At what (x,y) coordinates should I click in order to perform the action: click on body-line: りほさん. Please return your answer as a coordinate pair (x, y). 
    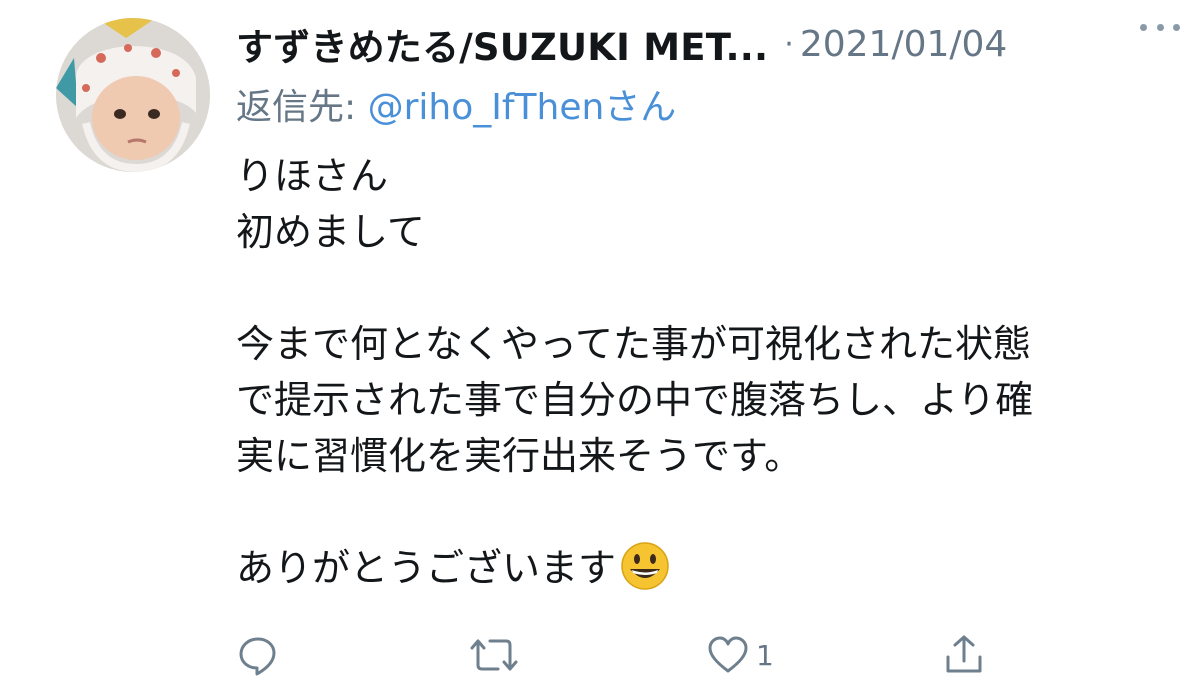
    Looking at the image, I should click on (312, 176).